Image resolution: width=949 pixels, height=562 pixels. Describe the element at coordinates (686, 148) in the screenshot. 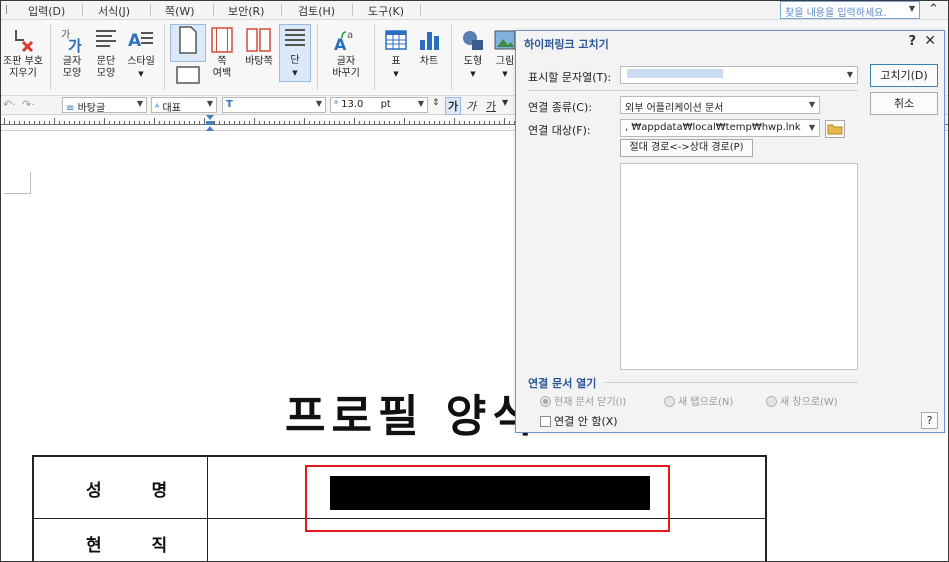

I see `path-toggle-button: 절대 경로<->상대 경로(P)` at that location.